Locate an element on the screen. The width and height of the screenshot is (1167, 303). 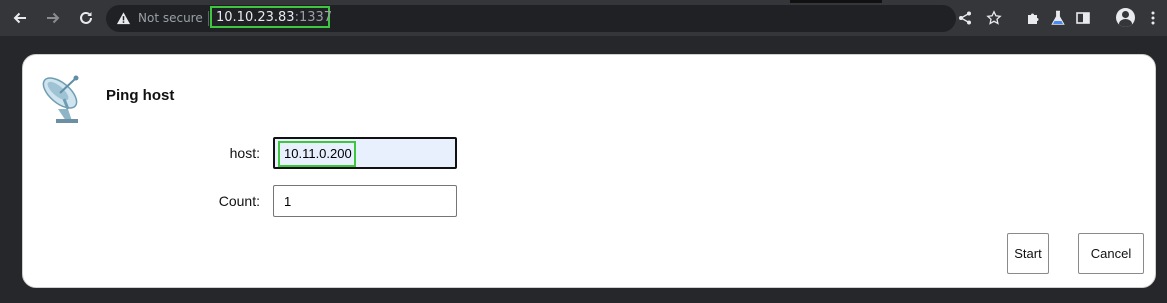
host-input is located at coordinates (365, 153).